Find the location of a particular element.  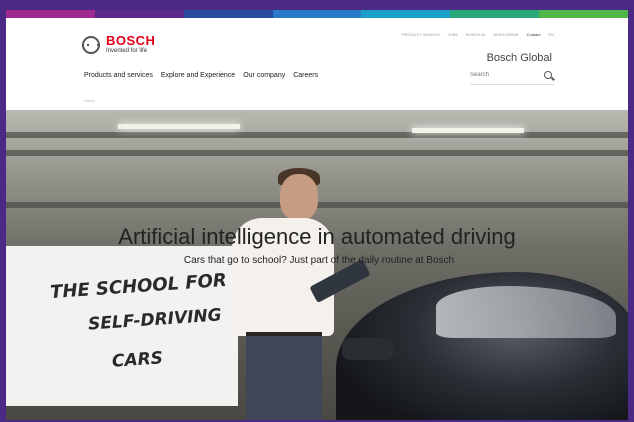

nav-item-products: Products and services is located at coordinates (118, 75).